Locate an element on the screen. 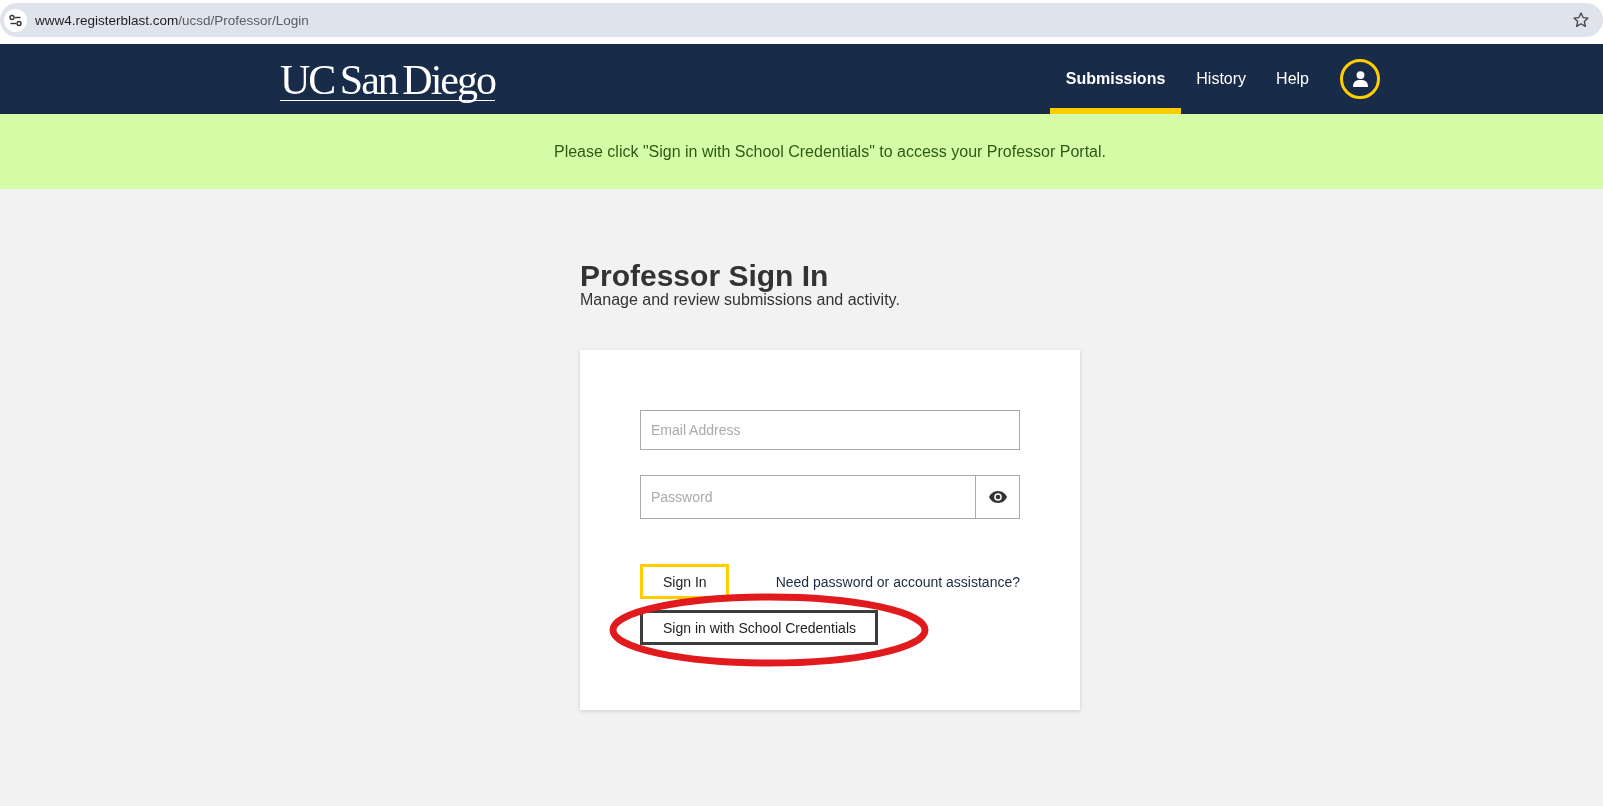 This screenshot has width=1603, height=806. star-icon is located at coordinates (1581, 20).